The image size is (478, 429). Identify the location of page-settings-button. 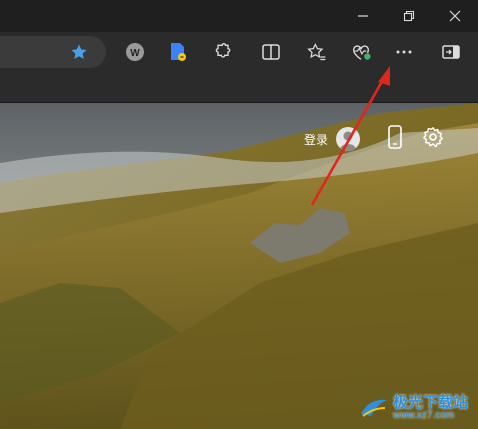
(433, 137).